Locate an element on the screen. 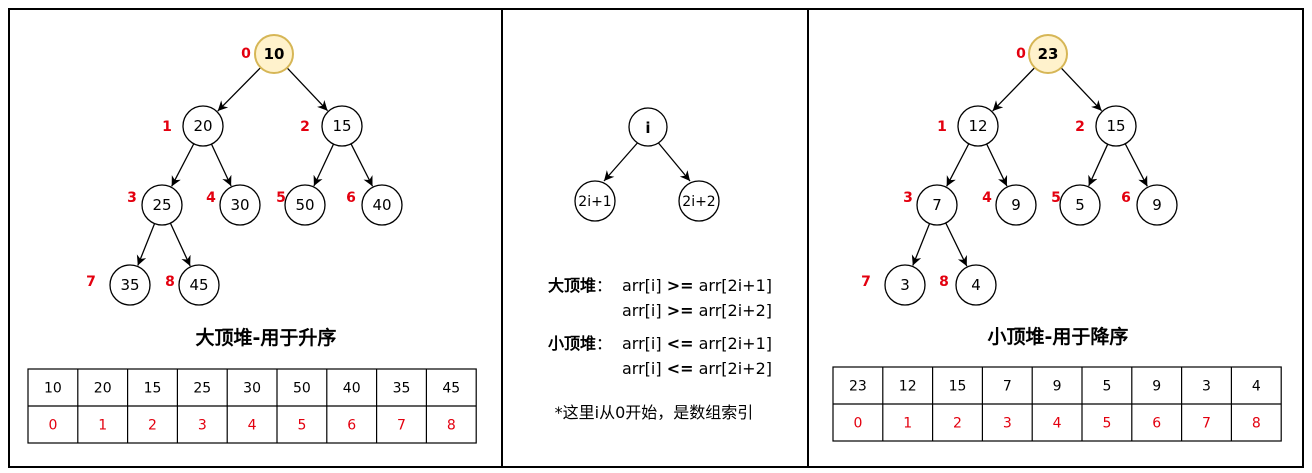  tree-node-index: 0 is located at coordinates (1021, 54).